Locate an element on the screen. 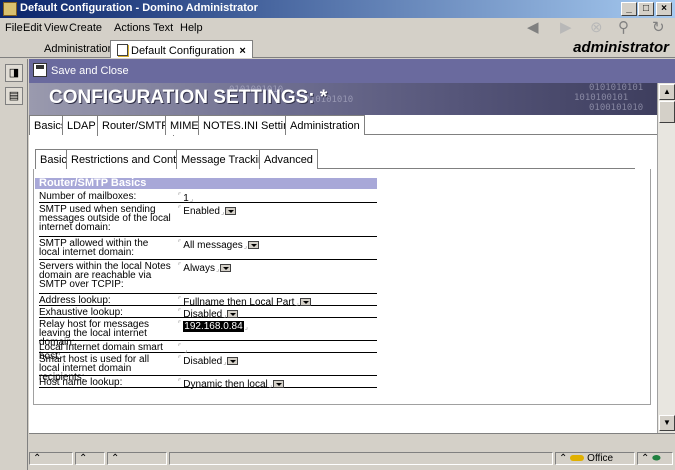 The width and height of the screenshot is (675, 470). field-label: Number of mailboxes: is located at coordinates (88, 196).